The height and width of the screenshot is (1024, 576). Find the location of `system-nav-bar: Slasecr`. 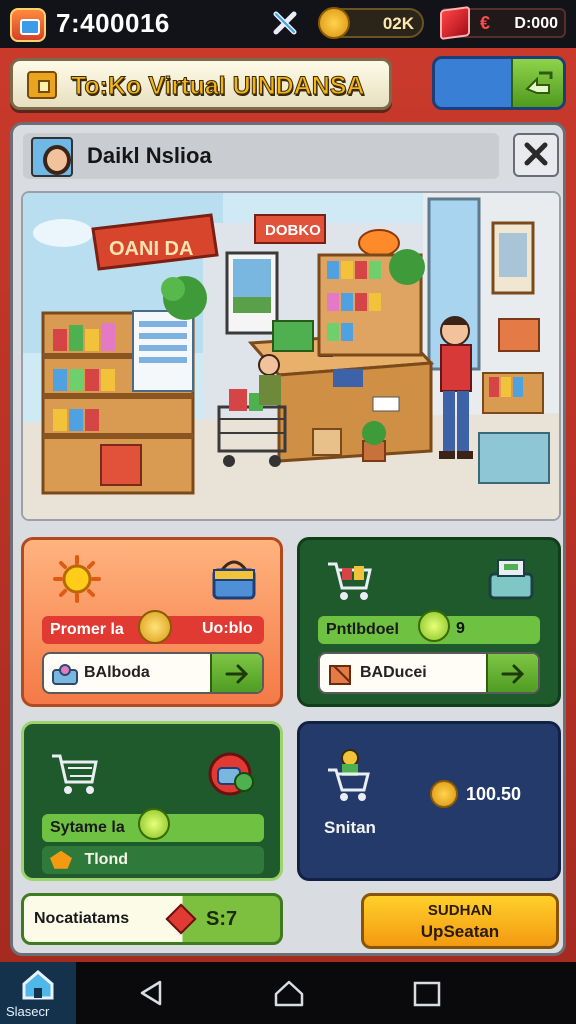

system-nav-bar: Slasecr is located at coordinates (288, 993).